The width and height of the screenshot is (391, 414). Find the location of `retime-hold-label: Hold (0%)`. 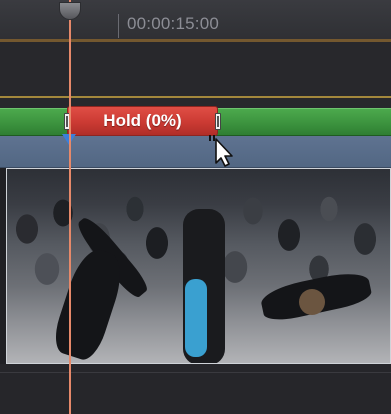

retime-hold-label: Hold (0%) is located at coordinates (142, 120).